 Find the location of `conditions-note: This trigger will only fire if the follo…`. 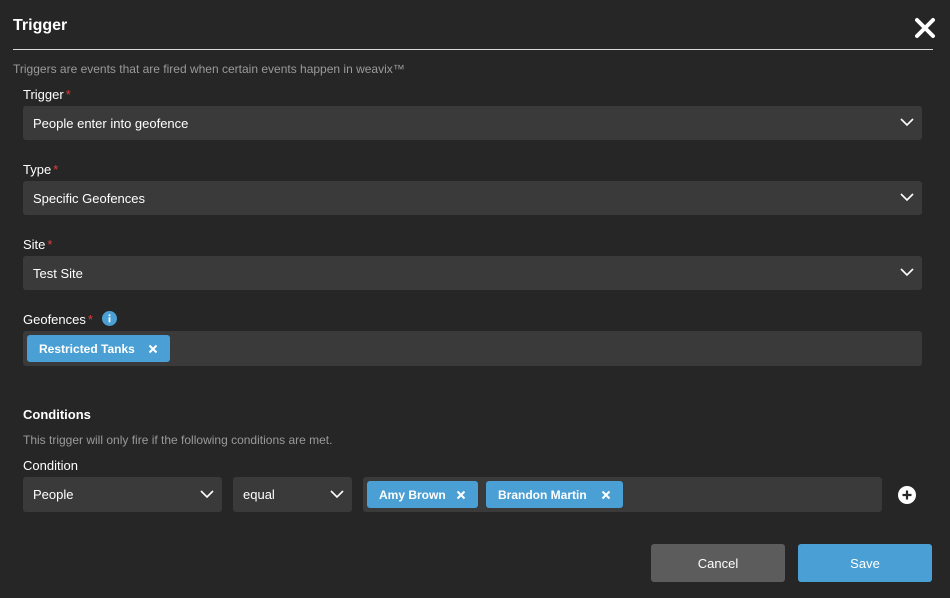

conditions-note: This trigger will only fire if the follo… is located at coordinates (178, 440).